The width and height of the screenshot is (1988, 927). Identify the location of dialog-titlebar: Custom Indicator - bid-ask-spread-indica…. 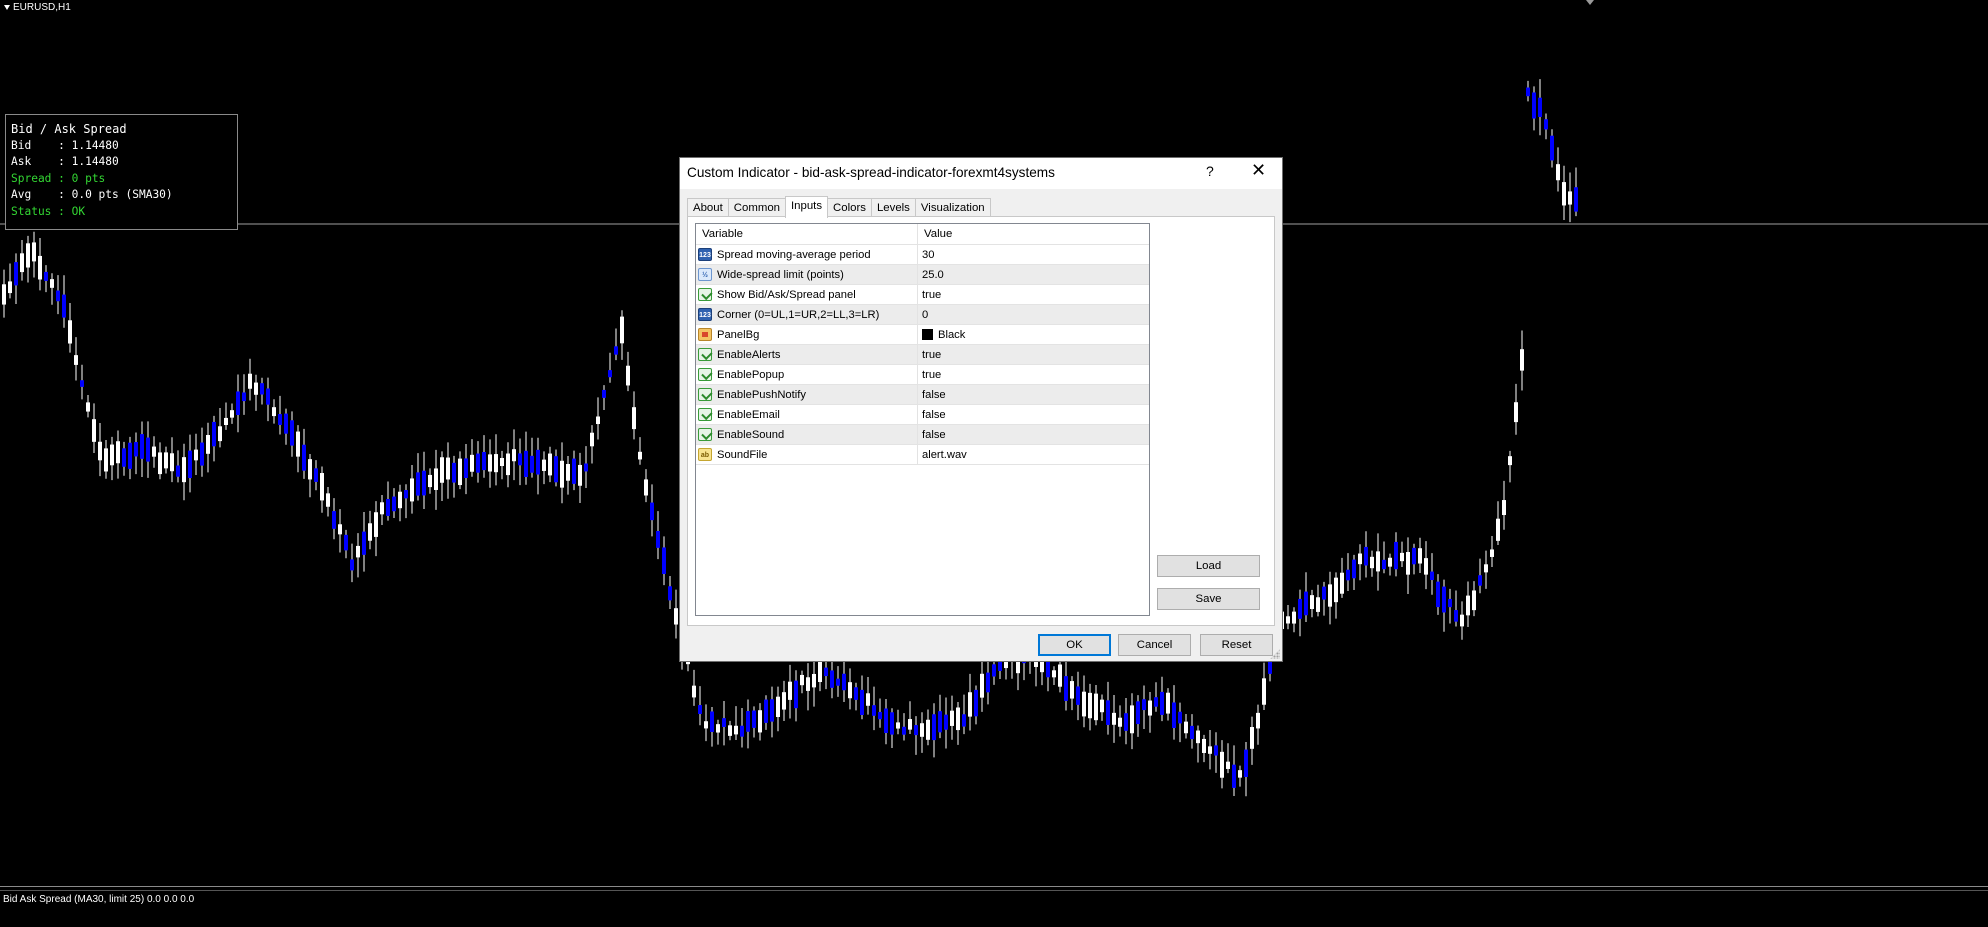
(981, 173).